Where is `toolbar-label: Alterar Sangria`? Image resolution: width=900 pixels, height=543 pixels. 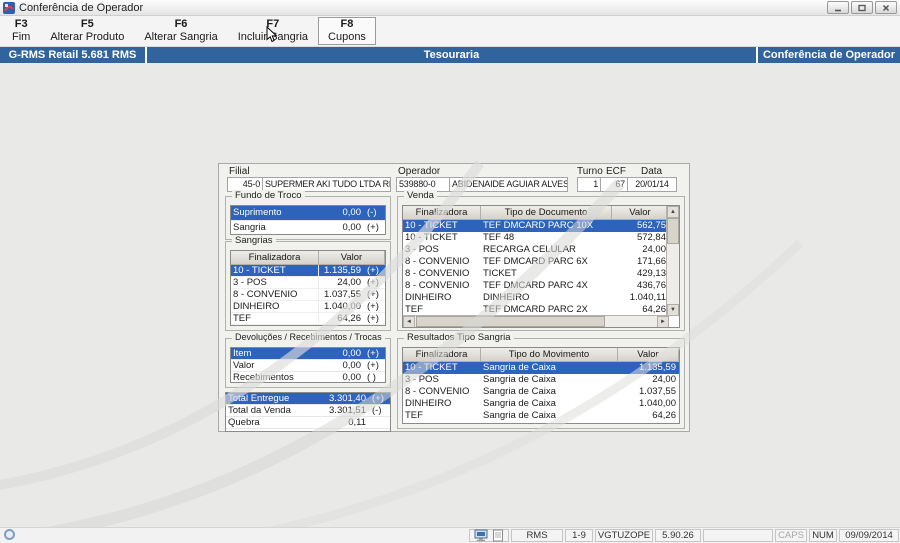 toolbar-label: Alterar Sangria is located at coordinates (181, 37).